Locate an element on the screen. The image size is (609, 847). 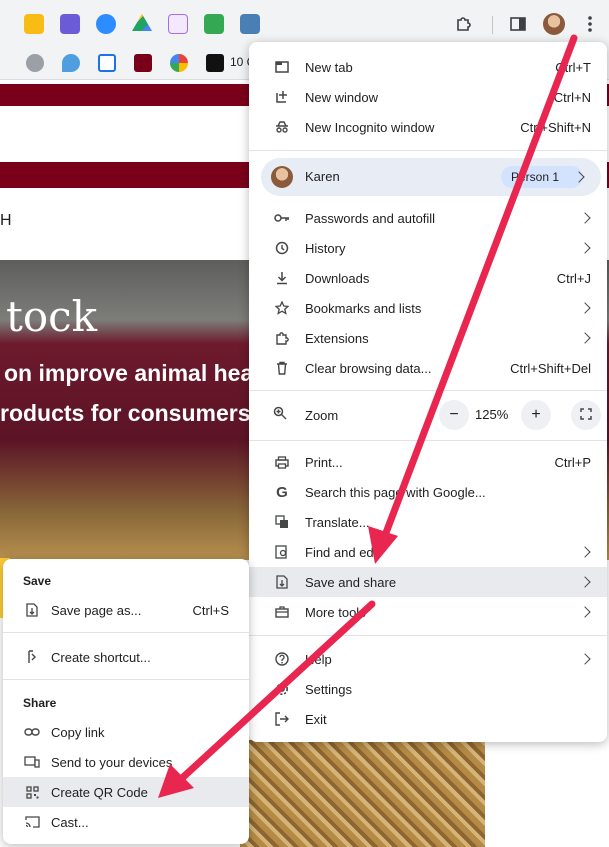
menu-shortcut: Ctrl+J is located at coordinates (573, 278).